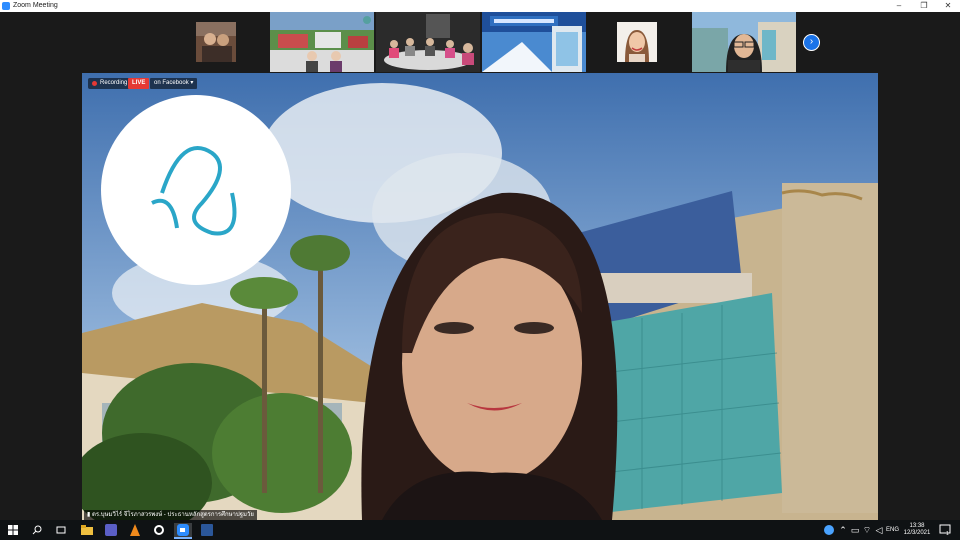 Image resolution: width=960 pixels, height=540 pixels. I want to click on volume-icon: ◁, so click(879, 530).